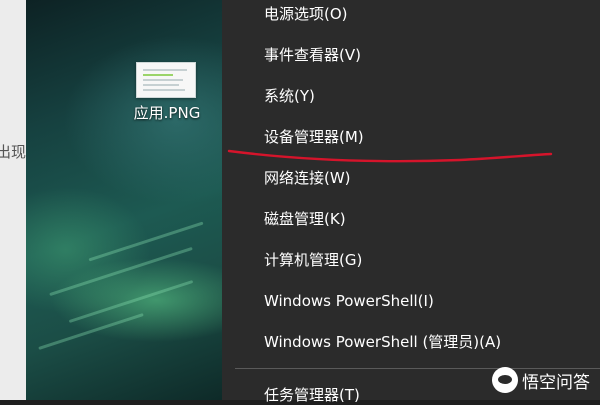  What do you see at coordinates (13, 152) in the screenshot?
I see `clipped-text: 出现` at bounding box center [13, 152].